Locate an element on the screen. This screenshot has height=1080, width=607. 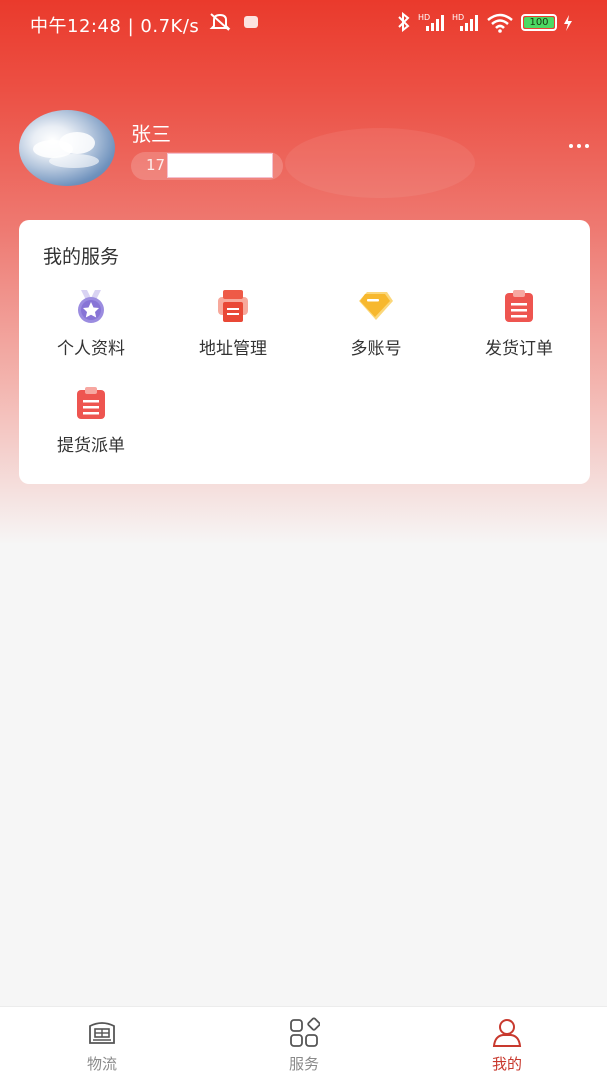
bottom-tab-bar: 物流 服务 我的 is located at coordinates (303, 1043).